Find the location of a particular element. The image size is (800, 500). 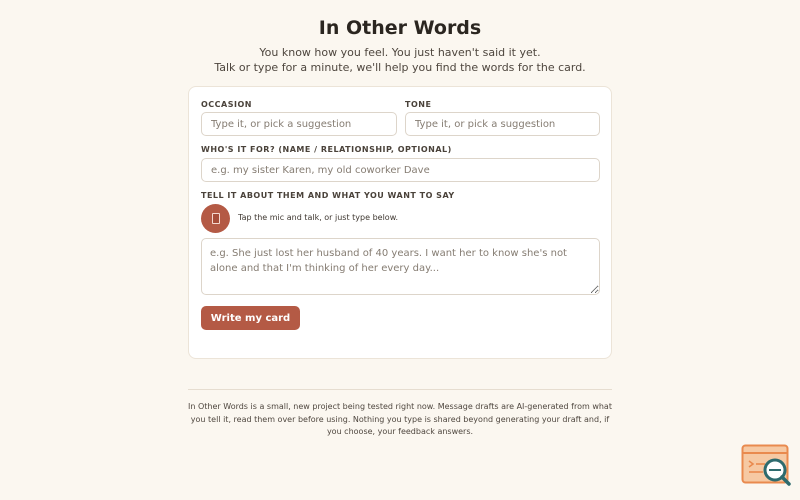

search-feedback-icon is located at coordinates (766, 465).